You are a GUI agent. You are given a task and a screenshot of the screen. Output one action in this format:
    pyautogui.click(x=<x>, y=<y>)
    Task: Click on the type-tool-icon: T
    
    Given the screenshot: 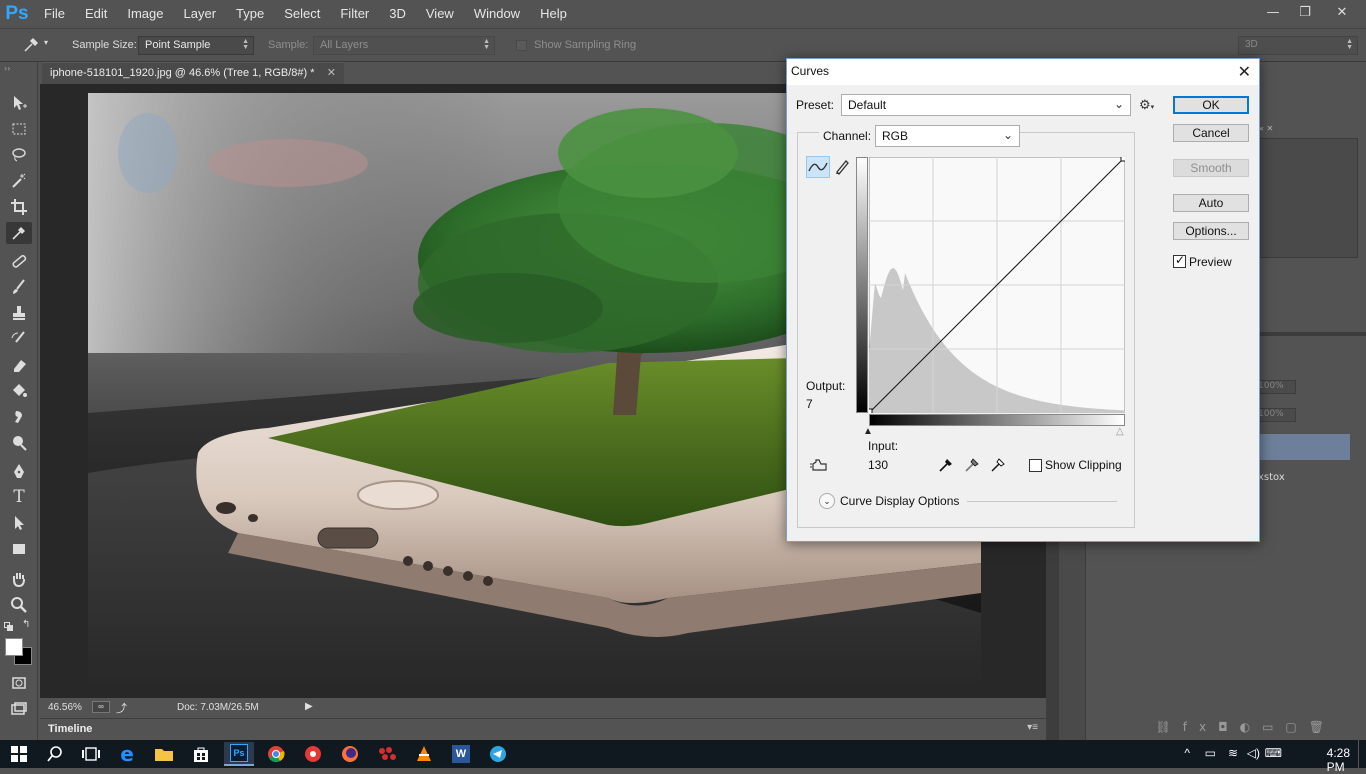 What is the action you would take?
    pyautogui.click(x=19, y=497)
    